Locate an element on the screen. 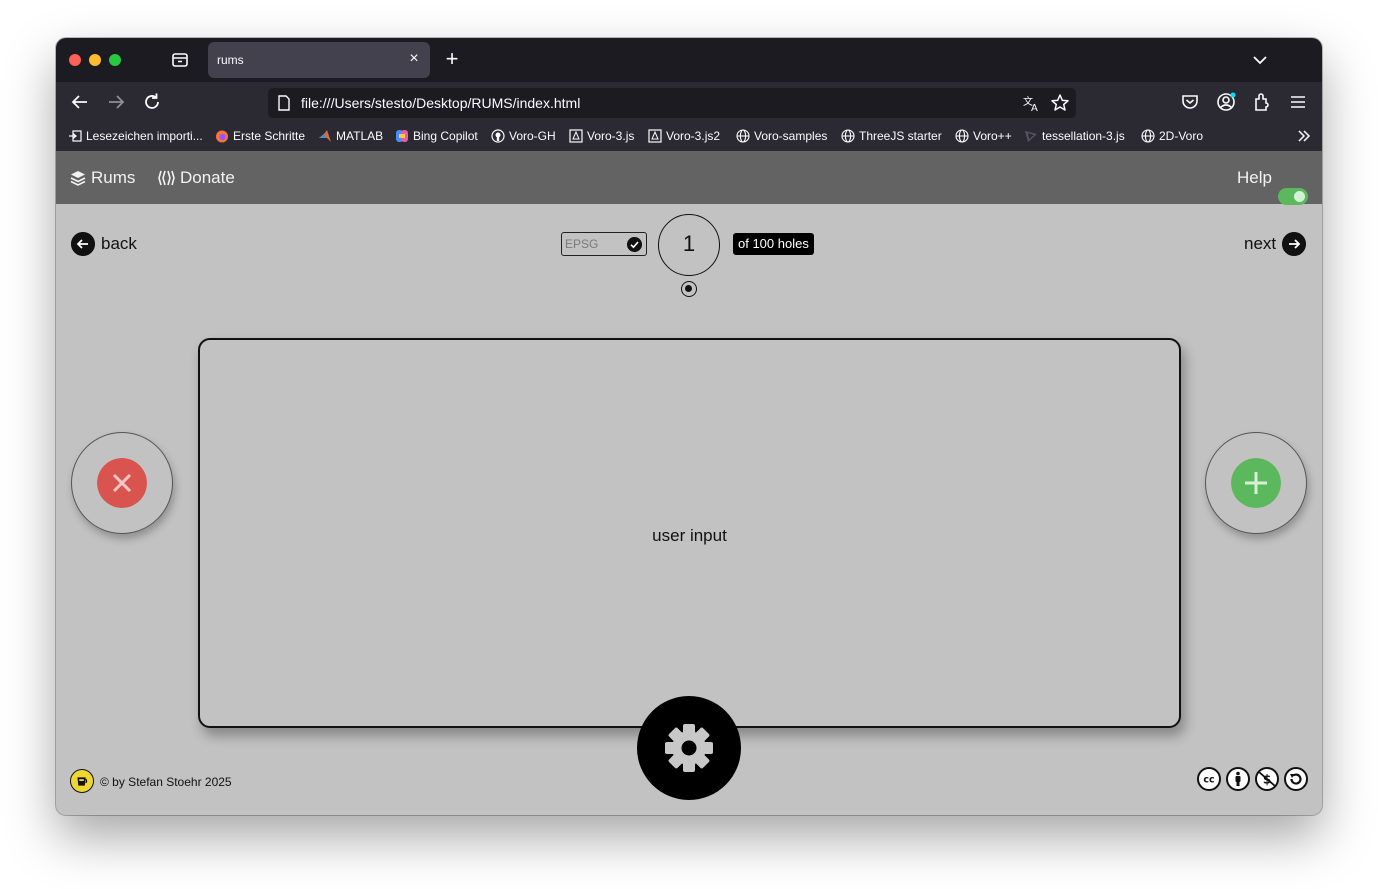  toggle-knob is located at coordinates (1299, 196).